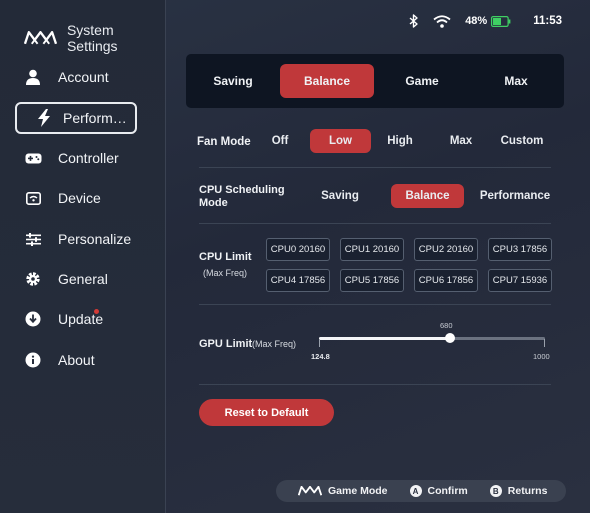 The width and height of the screenshot is (590, 513). I want to click on cpu5-limit: CPU5 17856, so click(372, 280).